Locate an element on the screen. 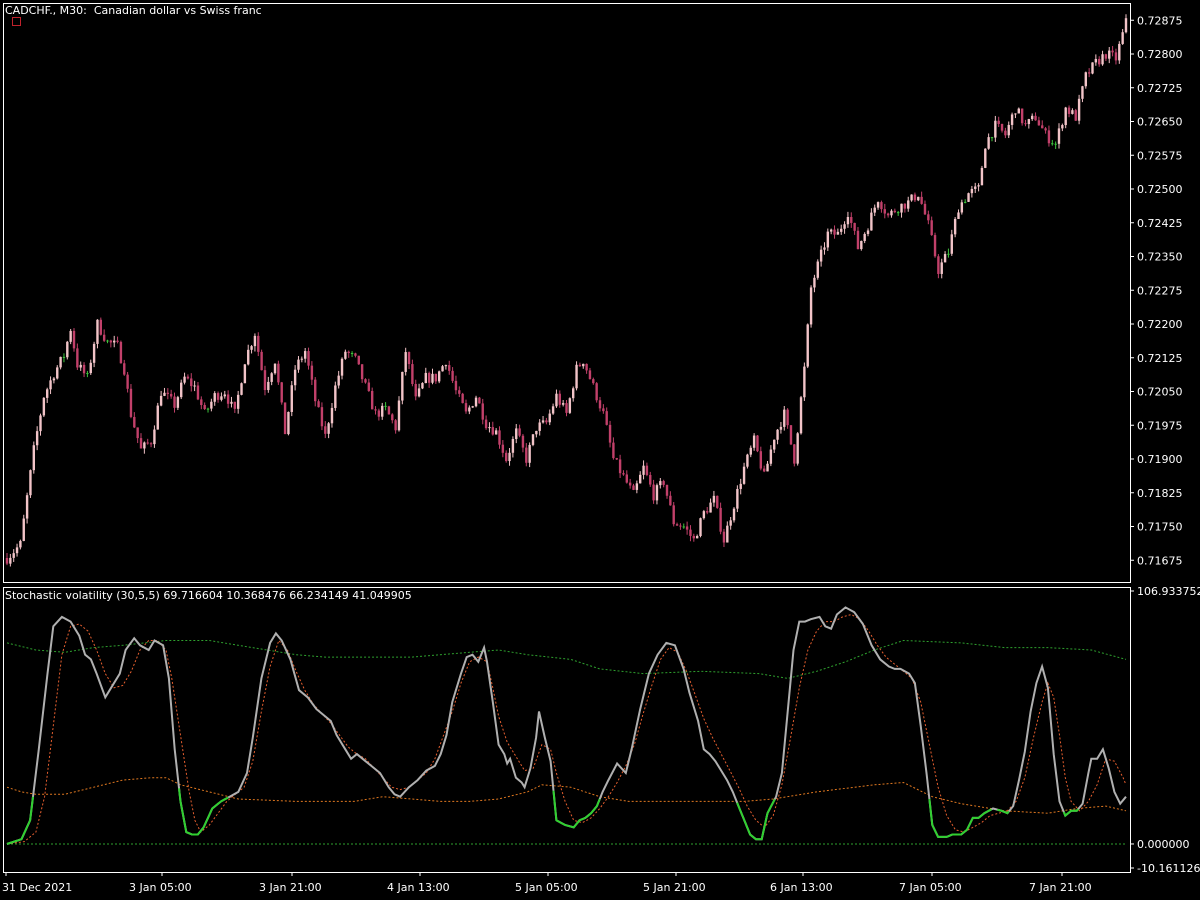  indicator-line-lower_level is located at coordinates (566, 795).